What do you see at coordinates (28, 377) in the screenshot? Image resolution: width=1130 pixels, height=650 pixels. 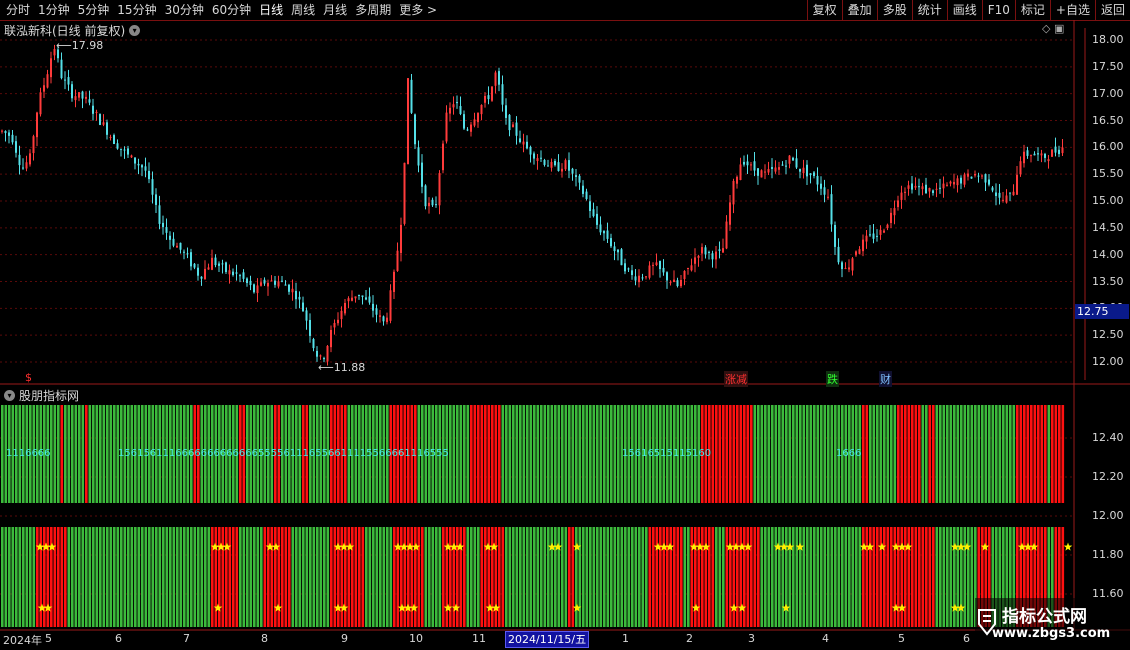 I see `signal-dollar: $` at bounding box center [28, 377].